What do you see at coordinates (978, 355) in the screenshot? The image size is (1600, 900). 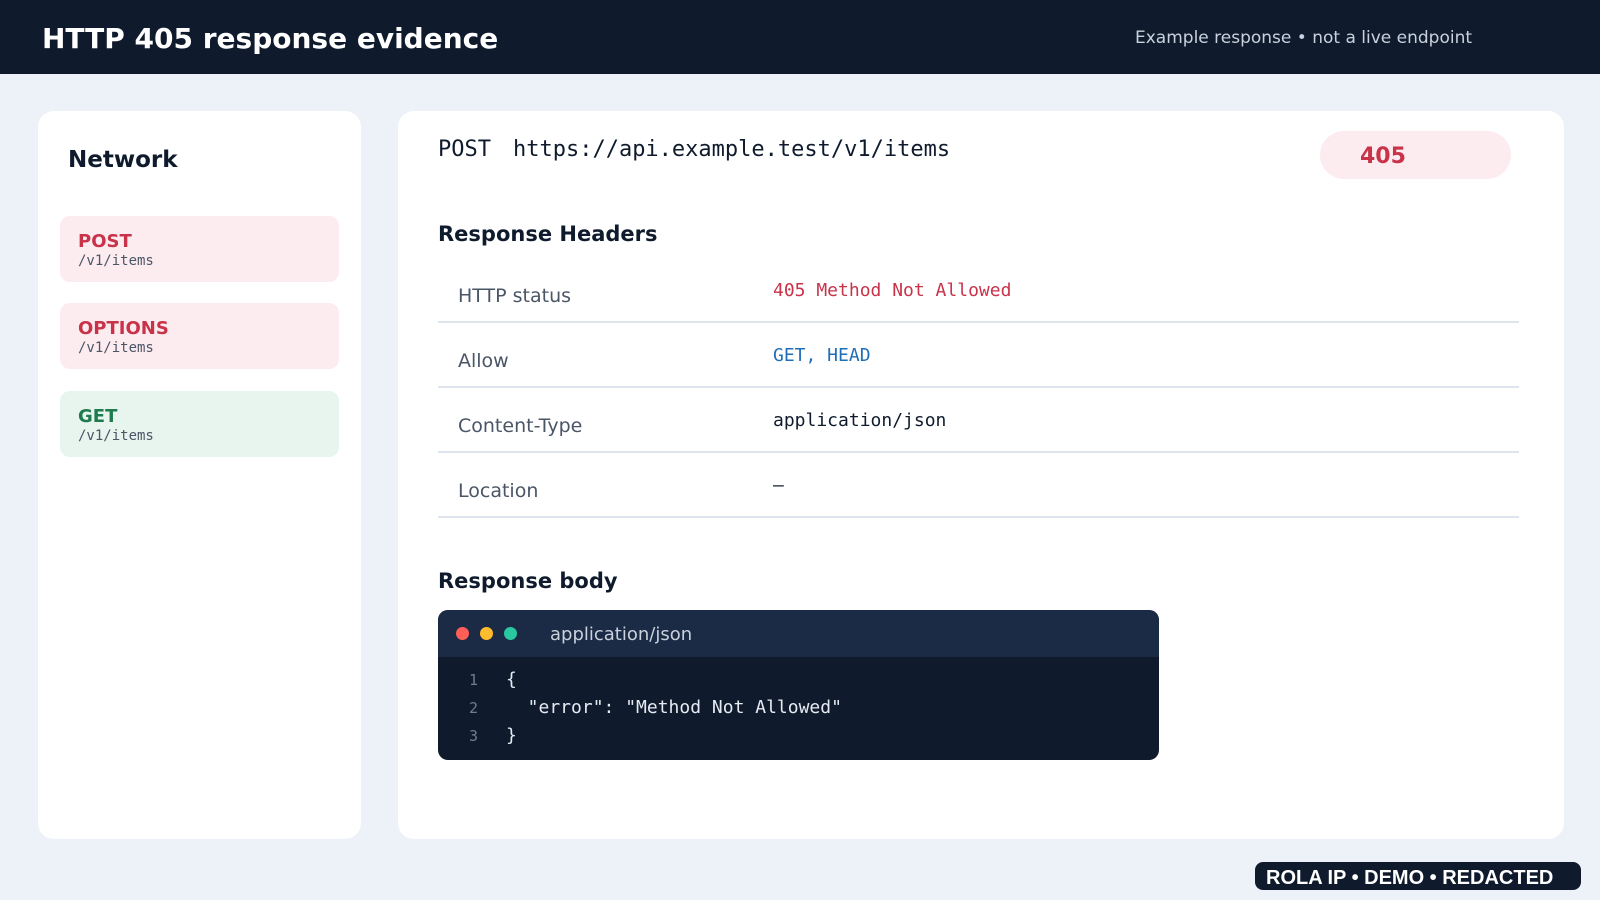 I see `header-row-allow: Allow GET, HEAD` at bounding box center [978, 355].